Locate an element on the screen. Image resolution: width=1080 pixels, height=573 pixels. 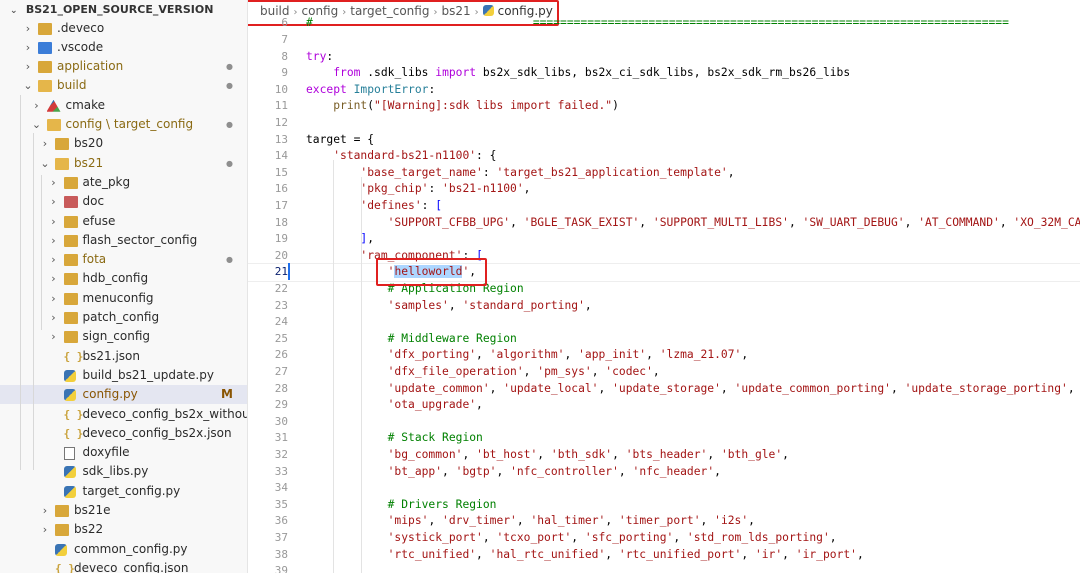
tree-item--vscode: › .vscode is located at coordinates (123, 47).